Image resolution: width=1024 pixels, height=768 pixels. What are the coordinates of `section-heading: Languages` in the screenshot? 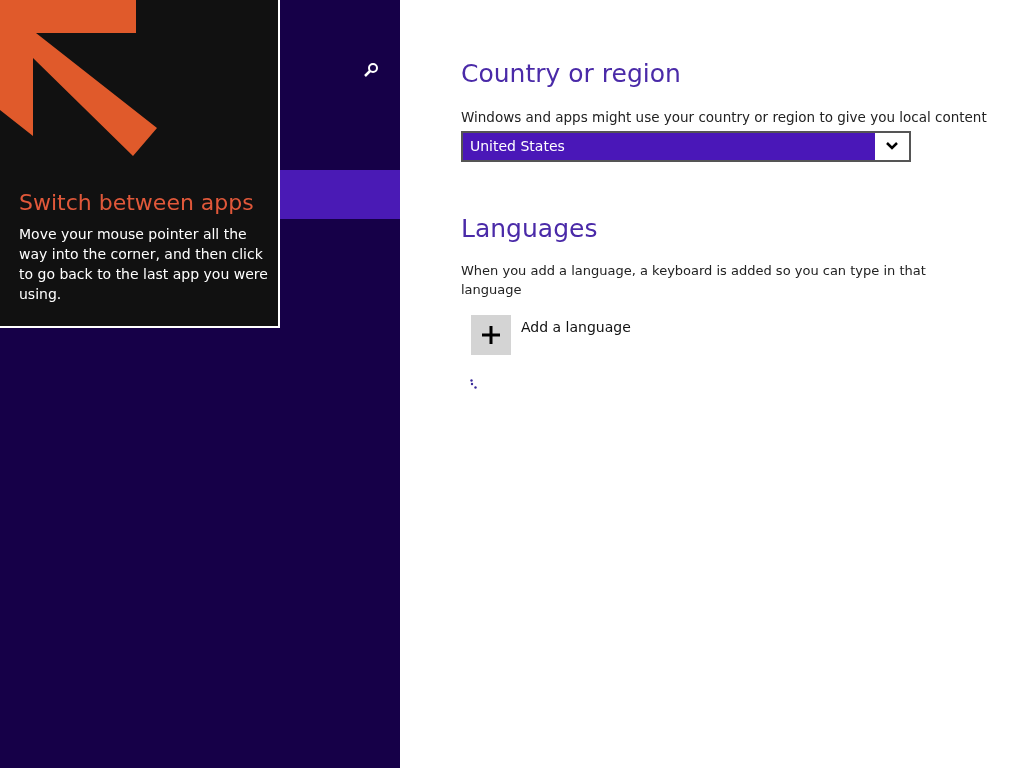 It's located at (530, 228).